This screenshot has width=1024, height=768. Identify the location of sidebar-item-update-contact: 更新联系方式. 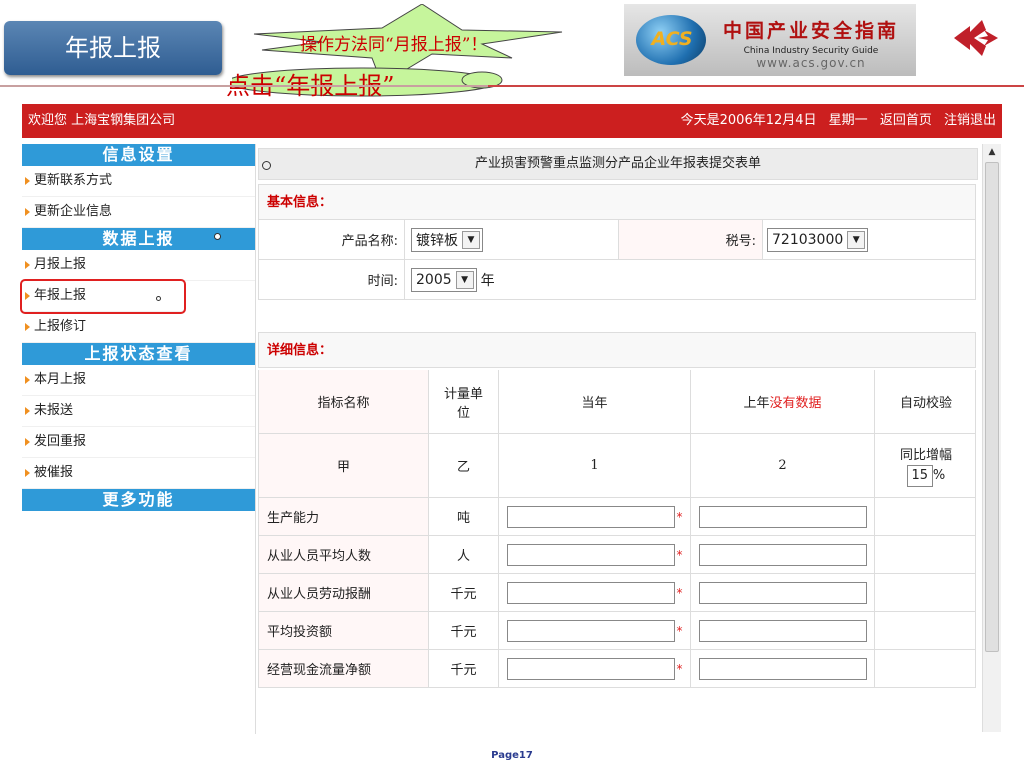
(138, 181).